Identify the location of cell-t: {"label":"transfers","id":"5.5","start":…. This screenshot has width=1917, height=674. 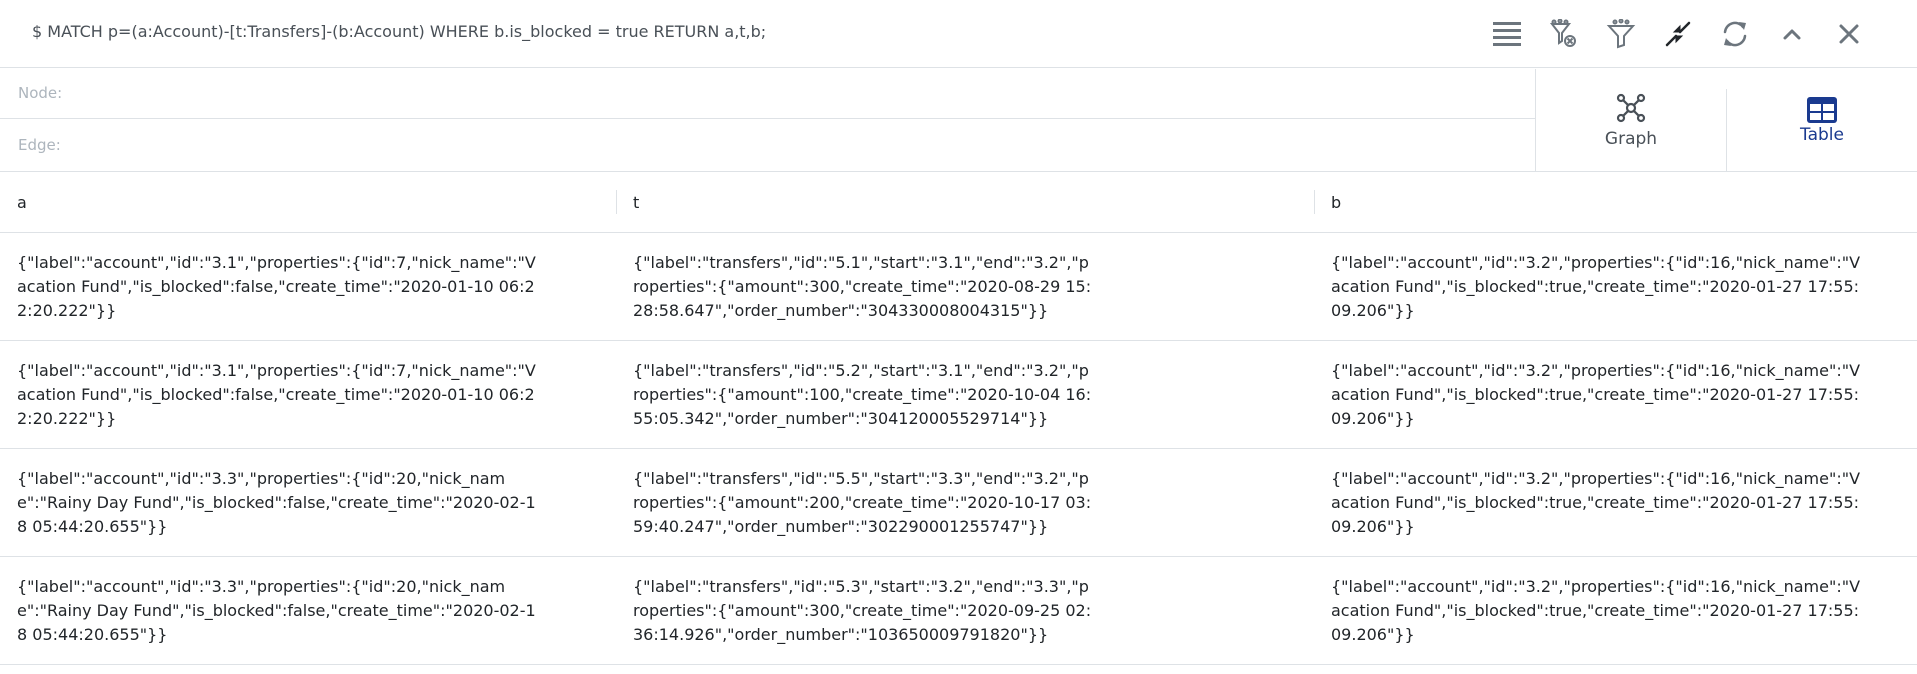
(965, 502).